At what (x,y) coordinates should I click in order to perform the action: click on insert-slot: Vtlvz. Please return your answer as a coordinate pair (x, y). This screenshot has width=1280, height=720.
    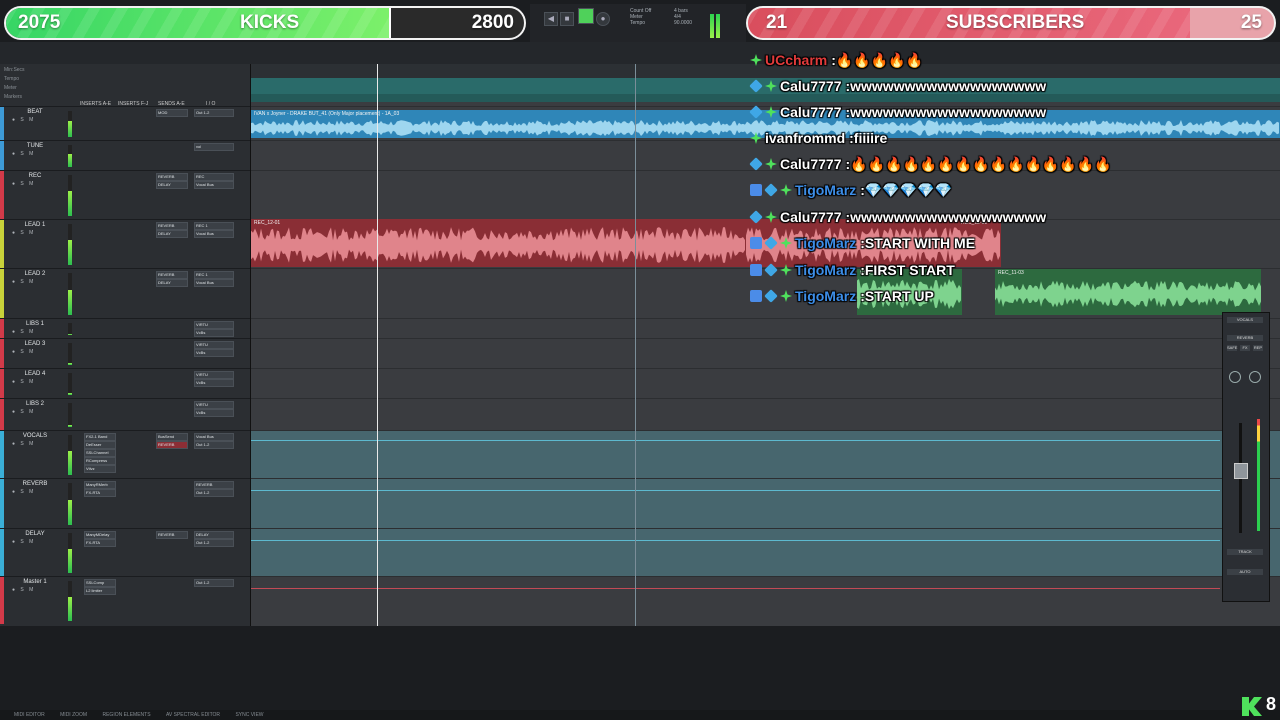
    Looking at the image, I should click on (100, 469).